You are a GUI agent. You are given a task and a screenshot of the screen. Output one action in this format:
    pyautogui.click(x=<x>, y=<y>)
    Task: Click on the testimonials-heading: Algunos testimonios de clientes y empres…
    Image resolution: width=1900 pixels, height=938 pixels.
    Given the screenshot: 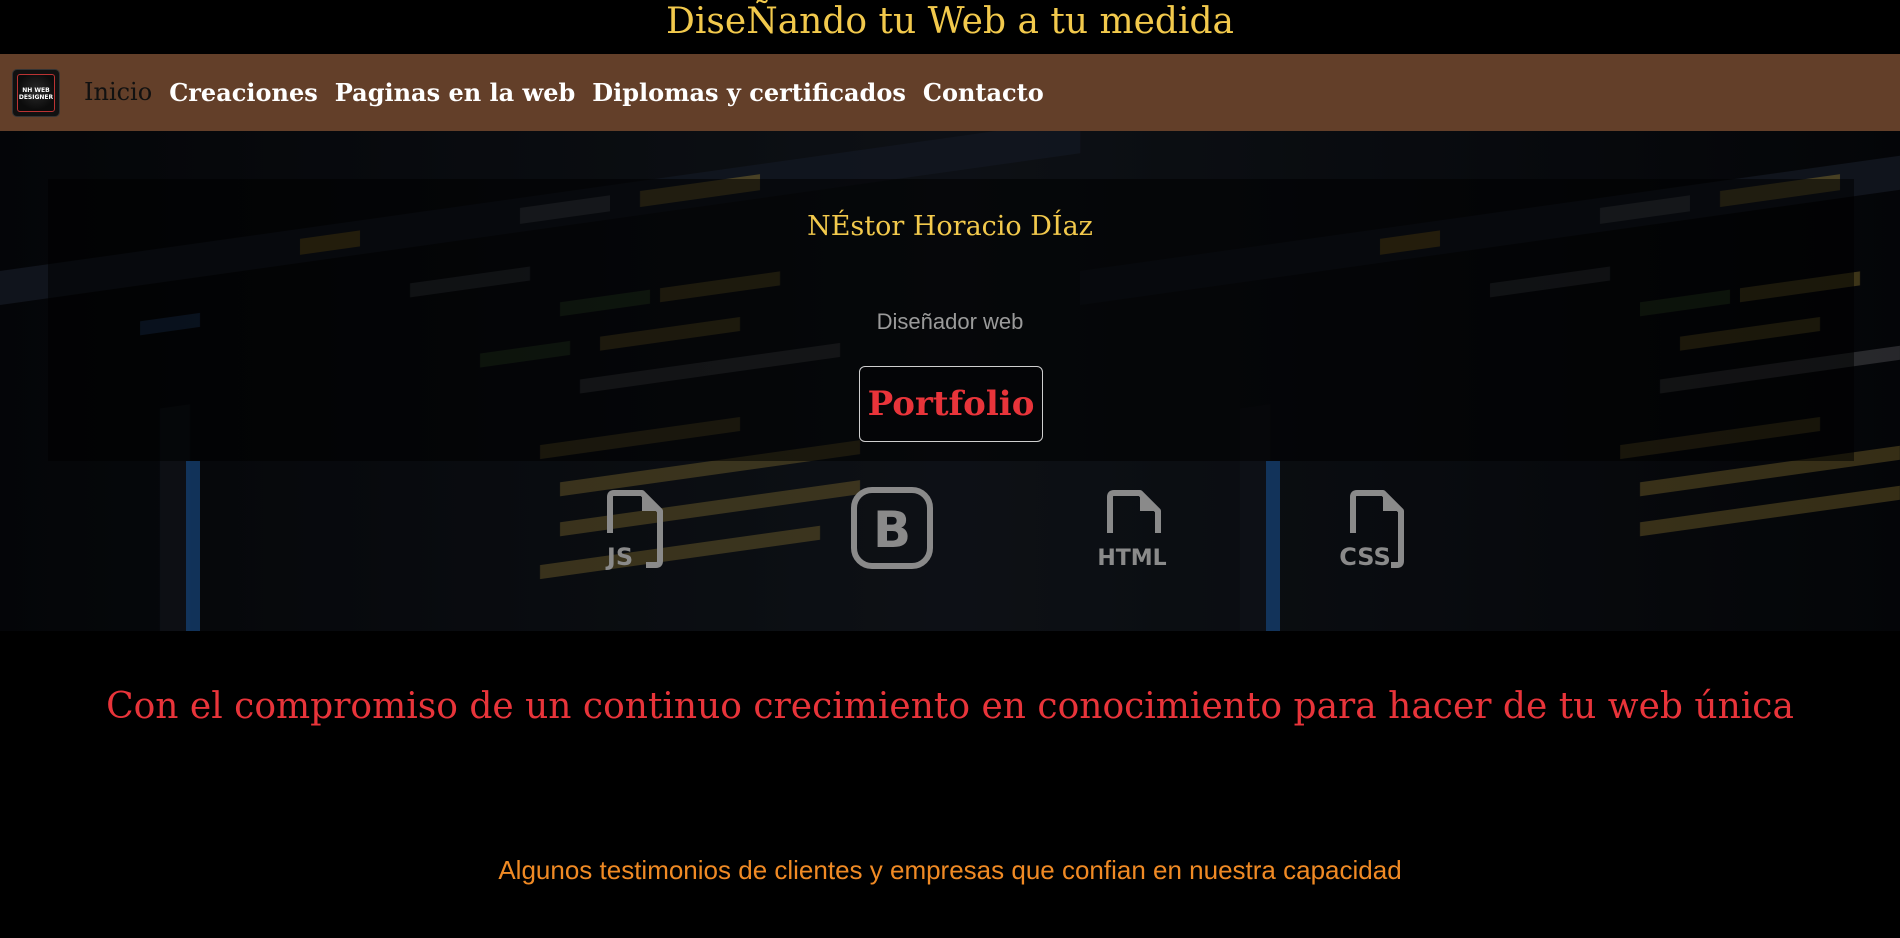 What is the action you would take?
    pyautogui.click(x=950, y=870)
    